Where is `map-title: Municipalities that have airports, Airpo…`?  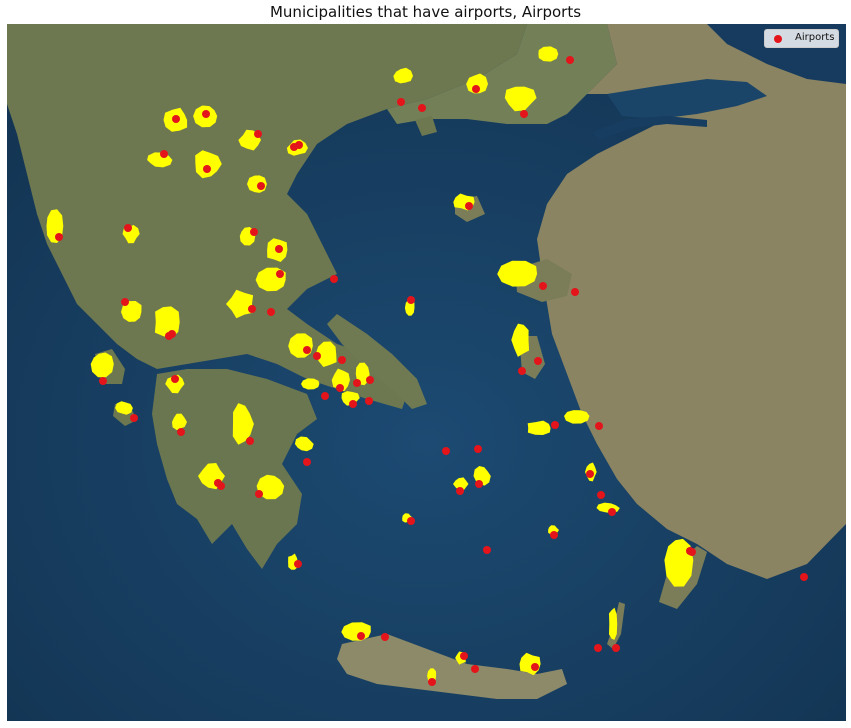 map-title: Municipalities that have airports, Airpo… is located at coordinates (425, 12).